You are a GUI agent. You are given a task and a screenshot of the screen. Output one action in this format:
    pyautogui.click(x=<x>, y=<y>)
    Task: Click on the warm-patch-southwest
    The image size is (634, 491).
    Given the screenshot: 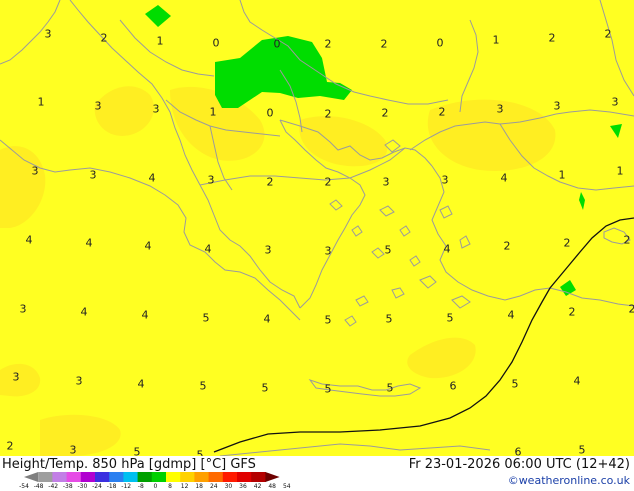 What is the action you would take?
    pyautogui.click(x=20, y=380)
    